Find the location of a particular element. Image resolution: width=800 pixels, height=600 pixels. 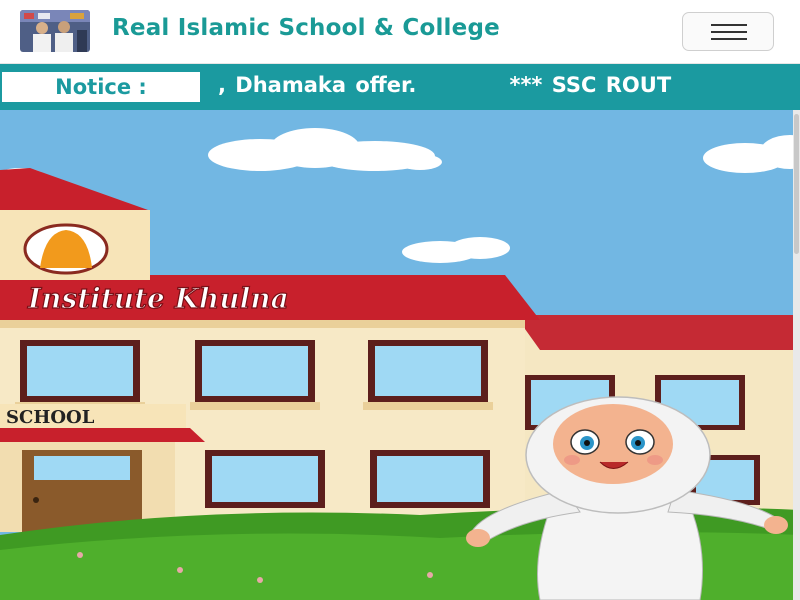

scrollbar is located at coordinates (796, 355).